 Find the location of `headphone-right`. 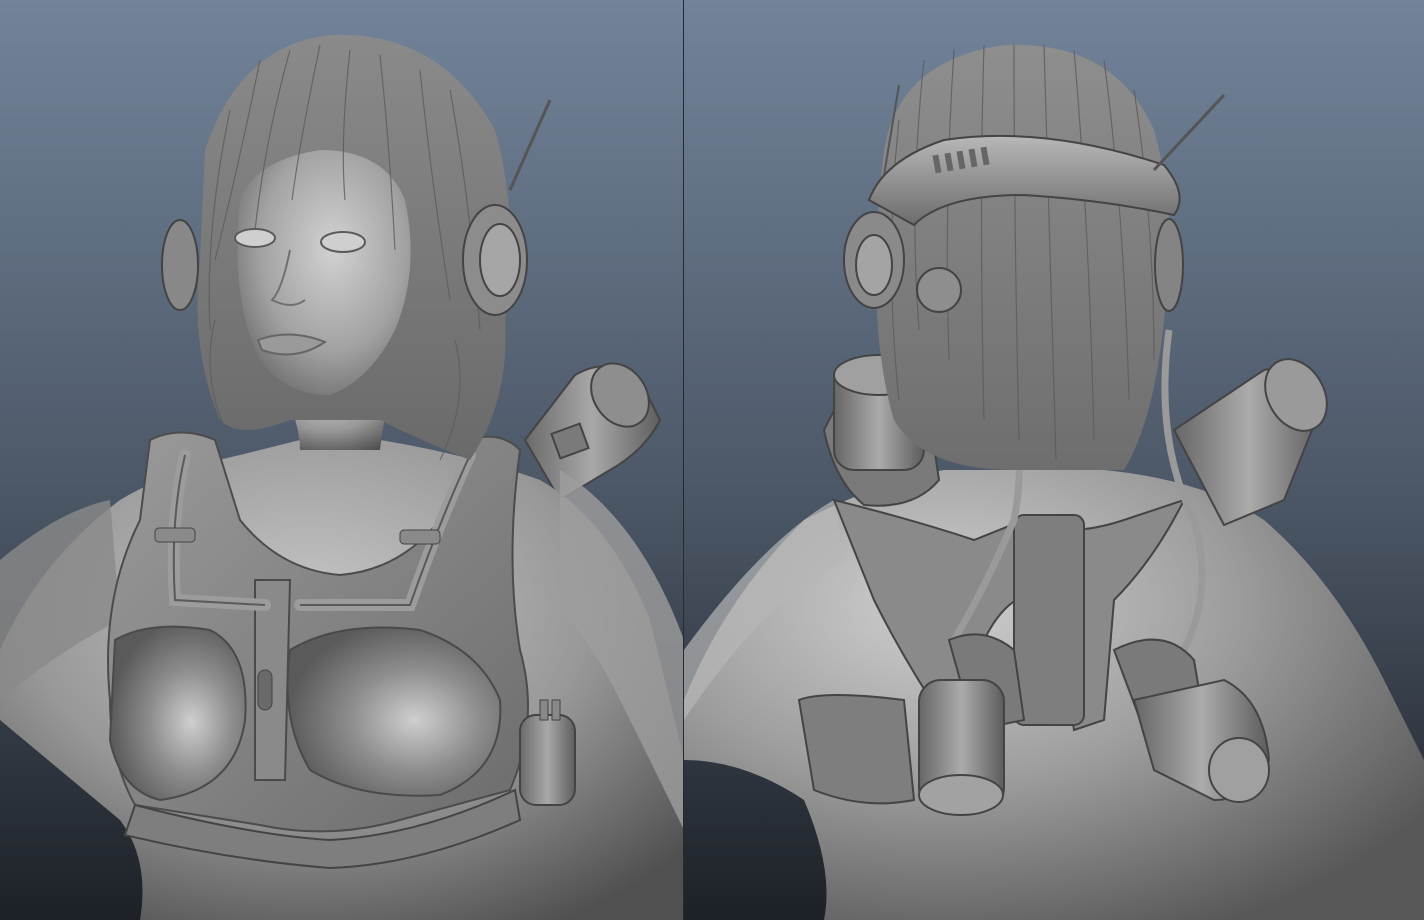

headphone-right is located at coordinates (1169, 265).